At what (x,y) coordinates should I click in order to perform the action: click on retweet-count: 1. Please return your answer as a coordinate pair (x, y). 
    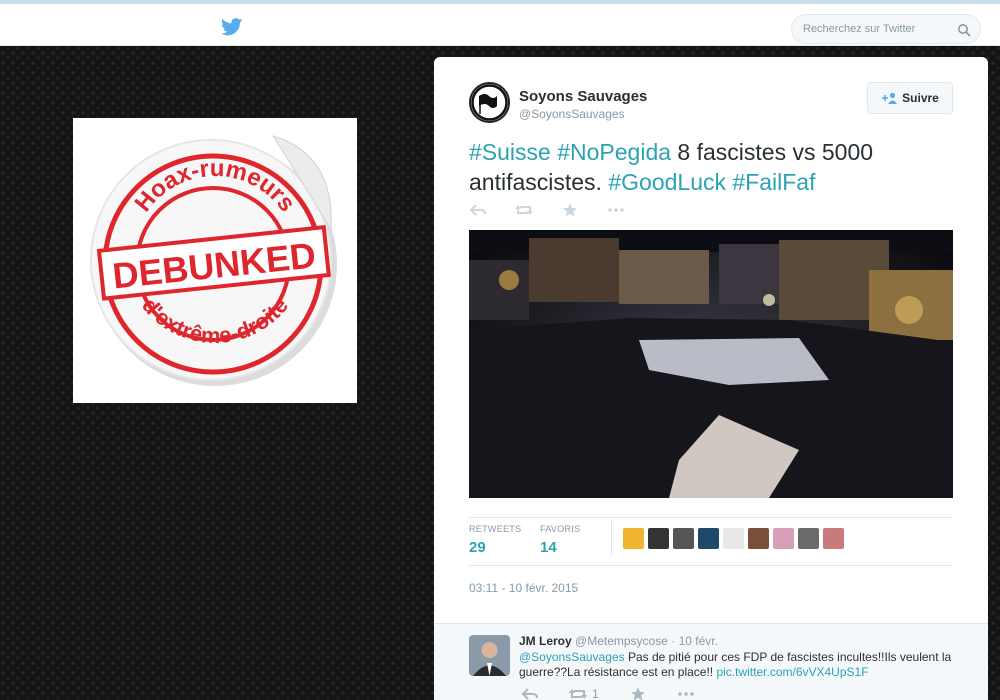
    Looking at the image, I should click on (595, 693).